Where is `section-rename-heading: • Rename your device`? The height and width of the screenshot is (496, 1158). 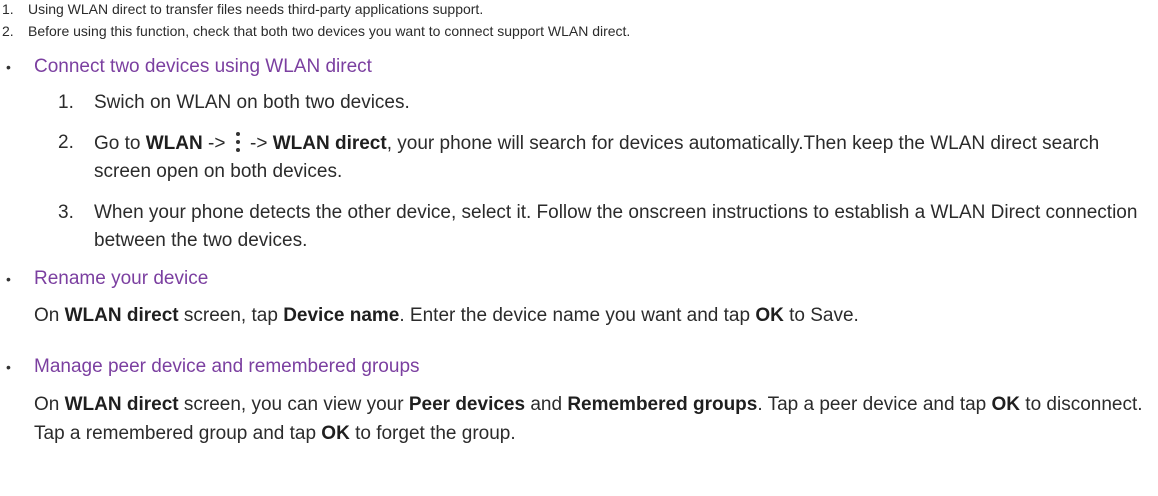
section-rename-heading: • Rename your device is located at coordinates (107, 279).